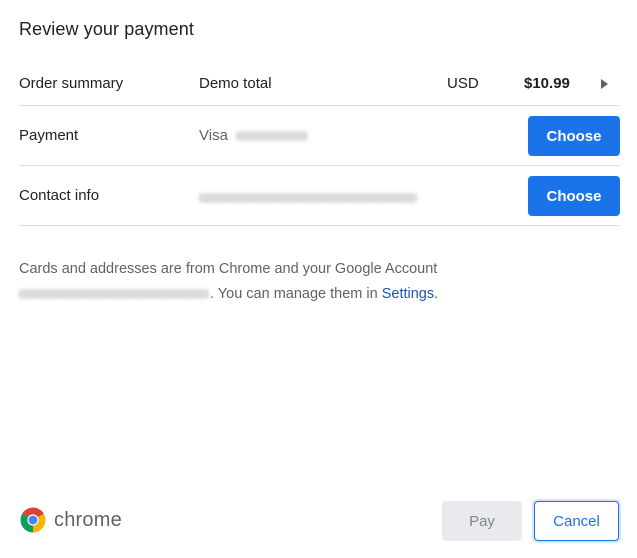  What do you see at coordinates (235, 83) in the screenshot?
I see `order-item-name: Demo total` at bounding box center [235, 83].